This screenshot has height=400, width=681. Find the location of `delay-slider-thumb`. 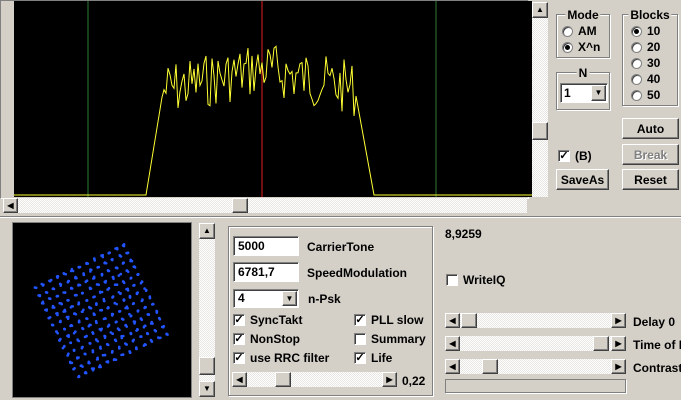

delay-slider-thumb is located at coordinates (469, 320).